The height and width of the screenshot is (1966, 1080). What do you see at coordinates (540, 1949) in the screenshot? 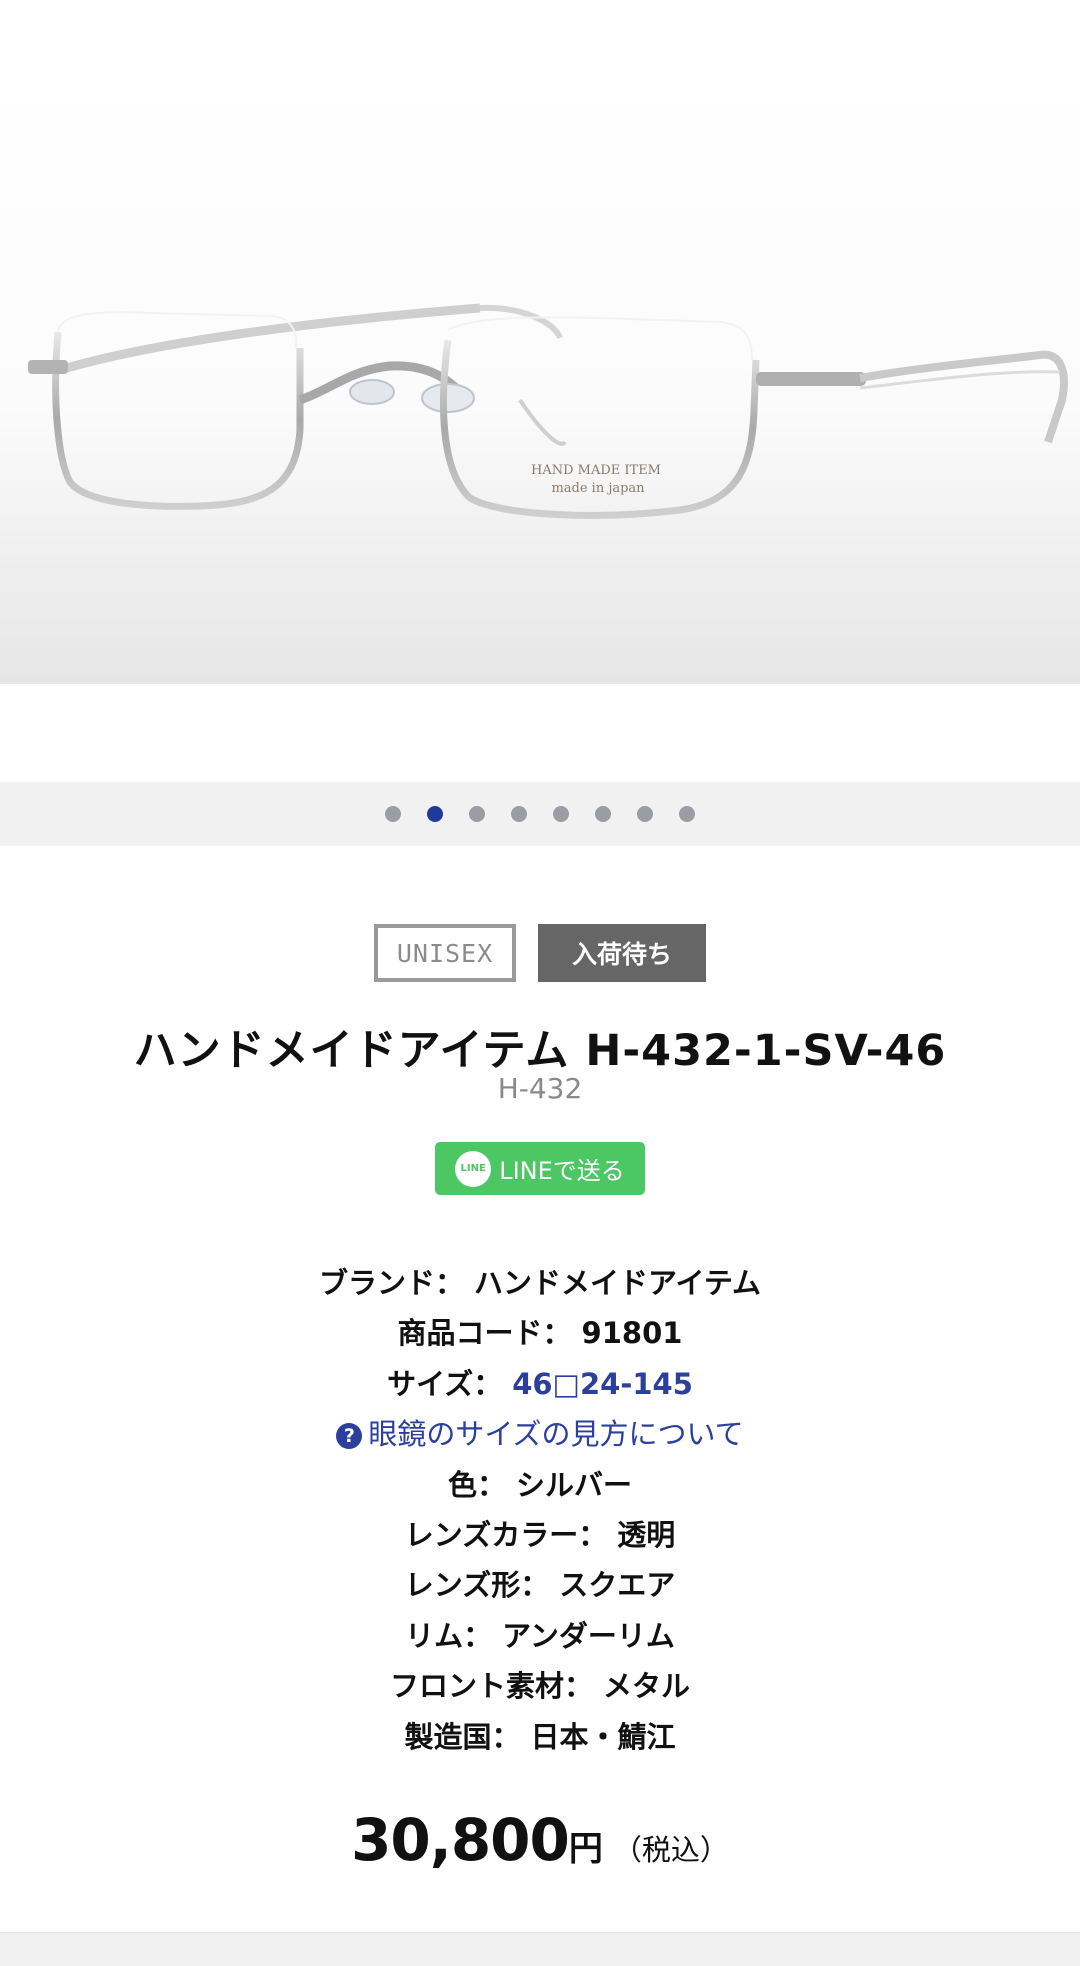
I see `bottom-bar` at bounding box center [540, 1949].